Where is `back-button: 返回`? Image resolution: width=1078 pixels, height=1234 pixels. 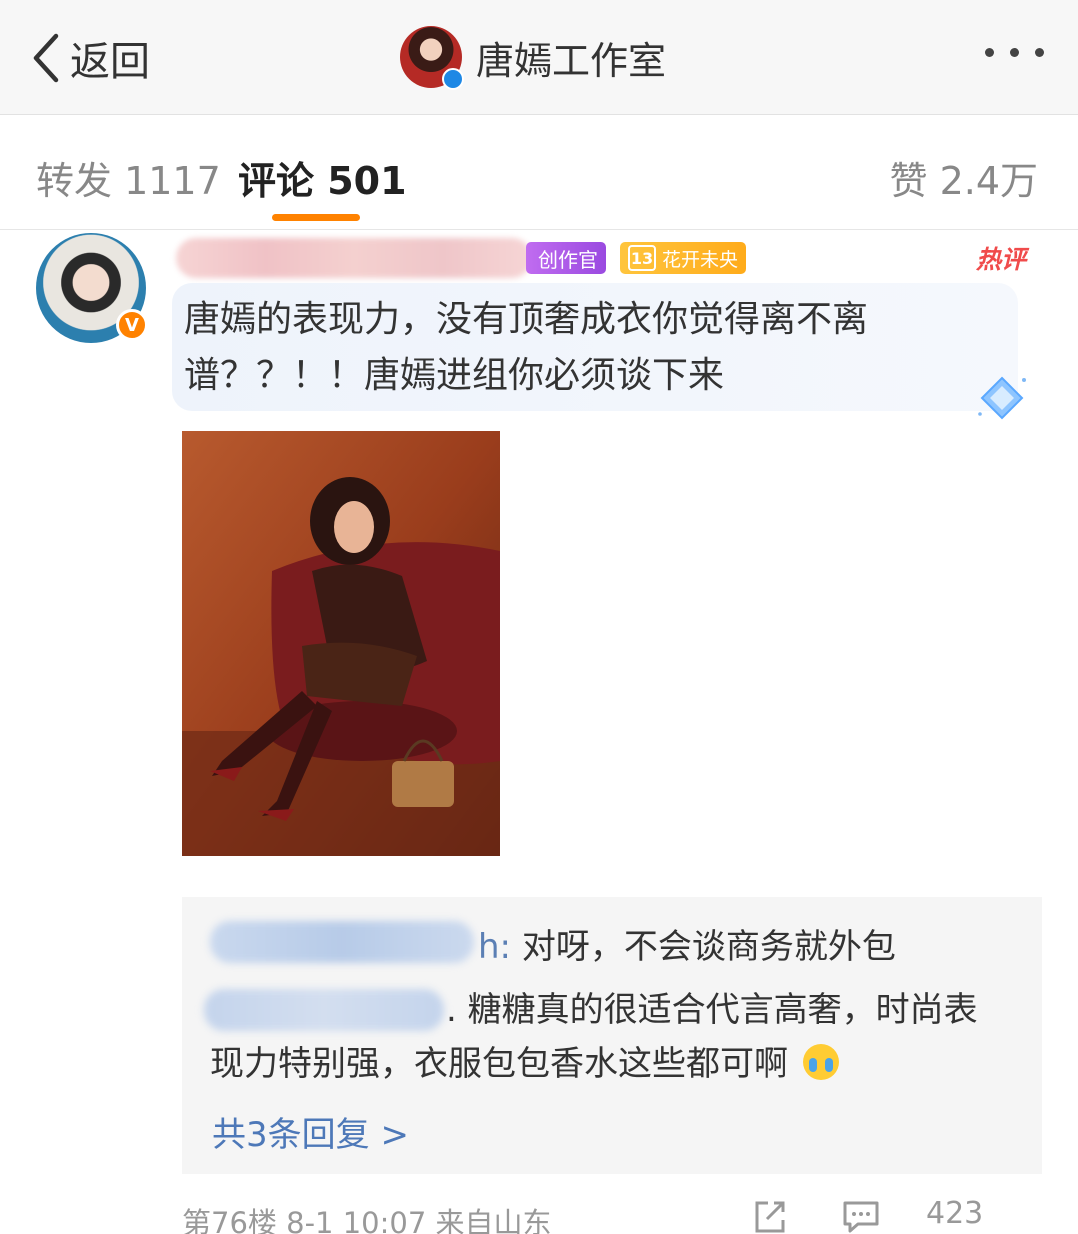
back-button: 返回 is located at coordinates (89, 58).